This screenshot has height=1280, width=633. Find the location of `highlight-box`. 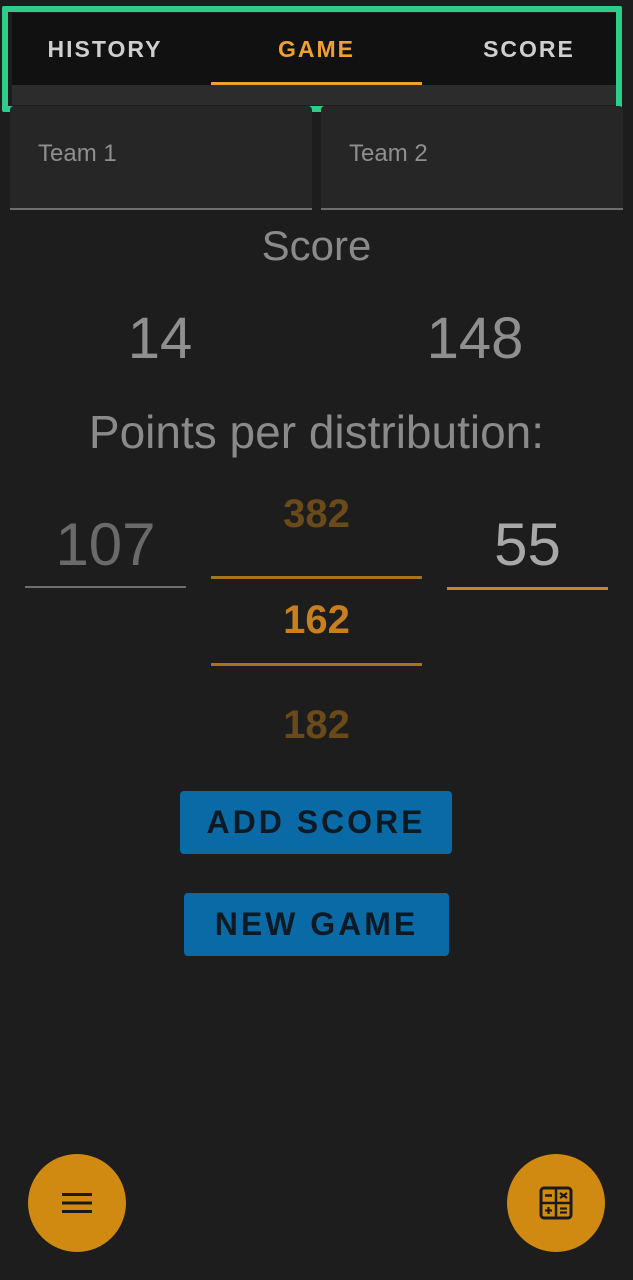

highlight-box is located at coordinates (312, 59).